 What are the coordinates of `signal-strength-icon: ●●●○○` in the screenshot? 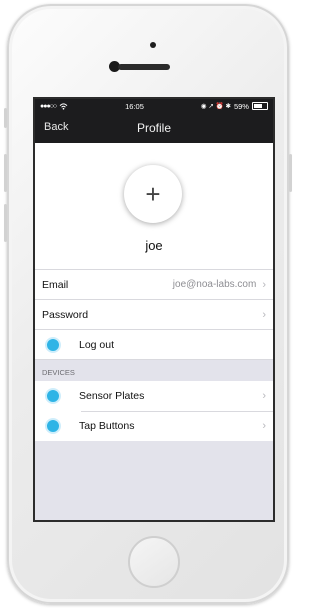 It's located at (48, 106).